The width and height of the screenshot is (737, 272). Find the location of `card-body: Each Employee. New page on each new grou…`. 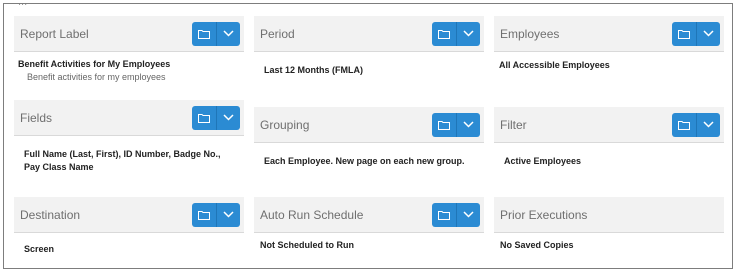

card-body: Each Employee. New page on each new grou… is located at coordinates (369, 155).